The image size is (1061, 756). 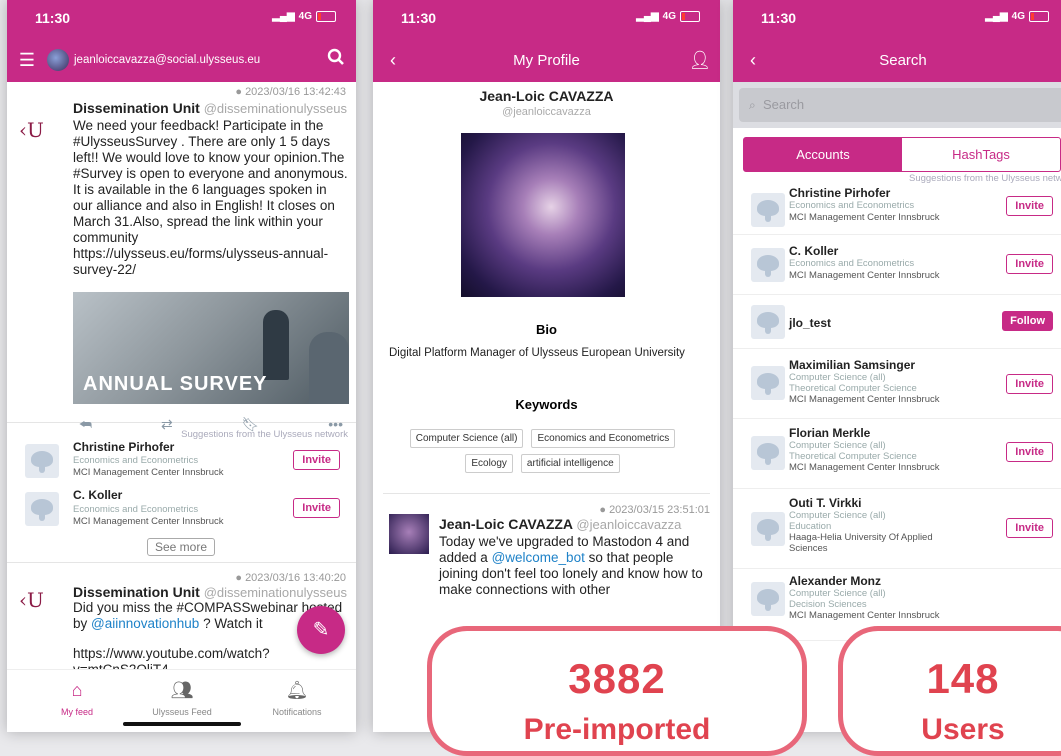 I want to click on bio-heading: Bio, so click(x=546, y=329).